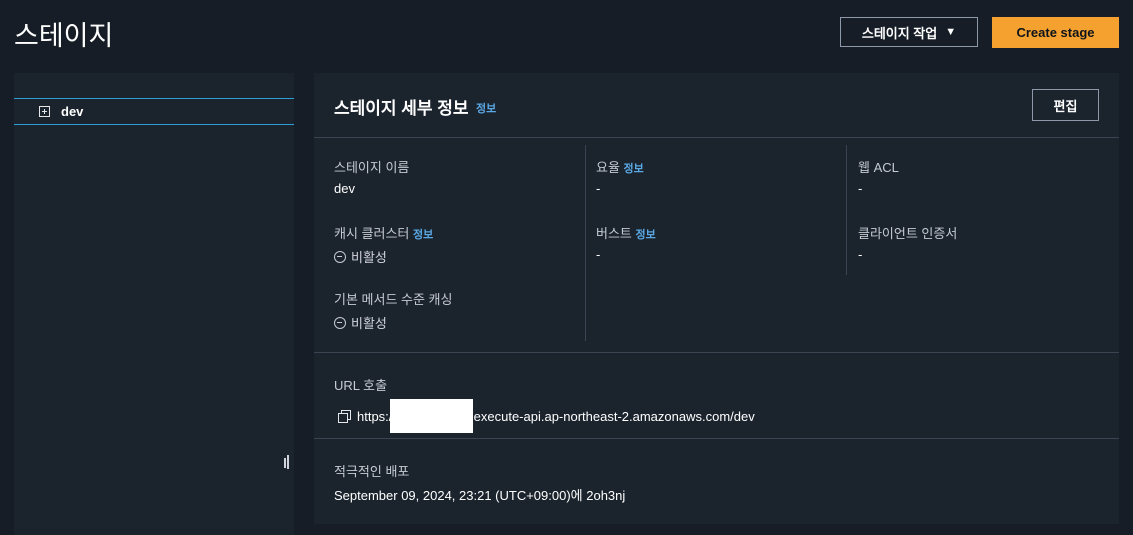 Image resolution: width=1133 pixels, height=535 pixels. What do you see at coordinates (44, 111) in the screenshot?
I see `expand-icon` at bounding box center [44, 111].